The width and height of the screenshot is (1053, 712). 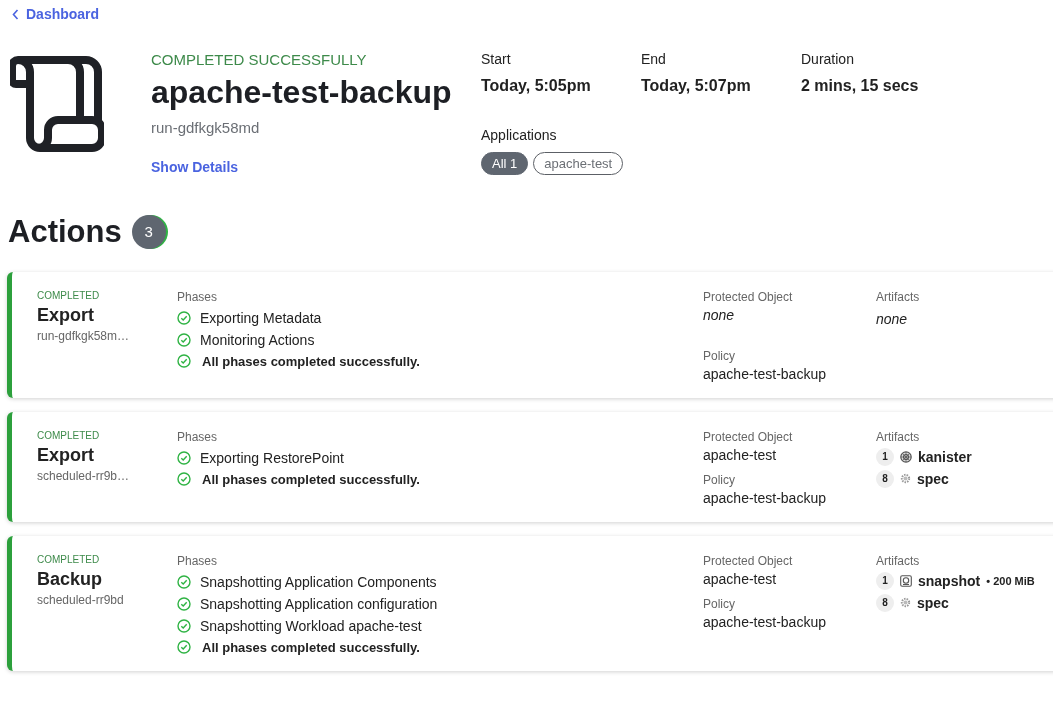 What do you see at coordinates (578, 163) in the screenshot?
I see `application-chip: apache-test` at bounding box center [578, 163].